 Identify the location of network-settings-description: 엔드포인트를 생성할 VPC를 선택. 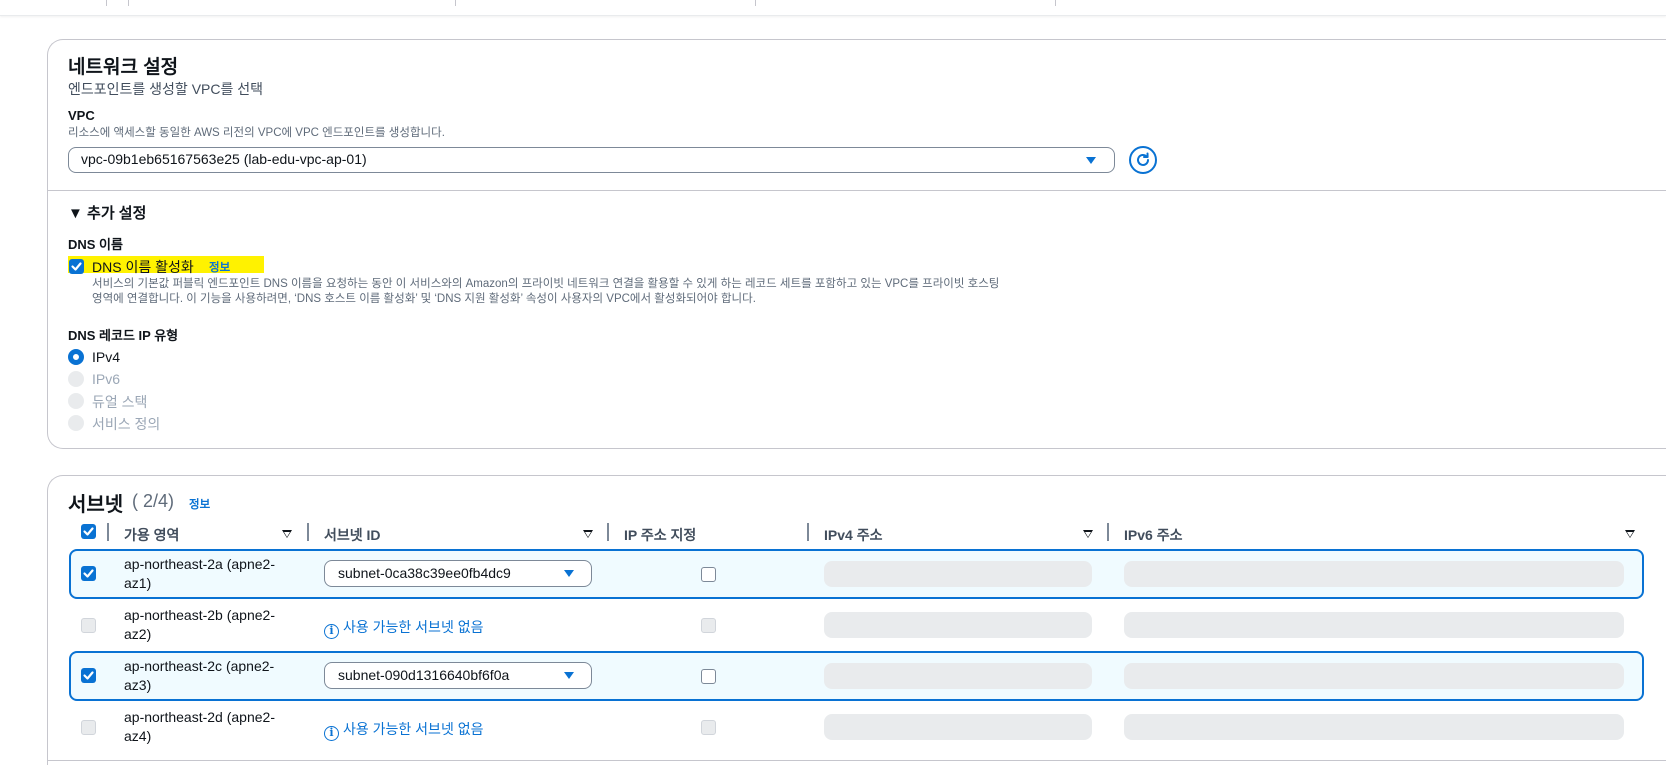
(166, 89).